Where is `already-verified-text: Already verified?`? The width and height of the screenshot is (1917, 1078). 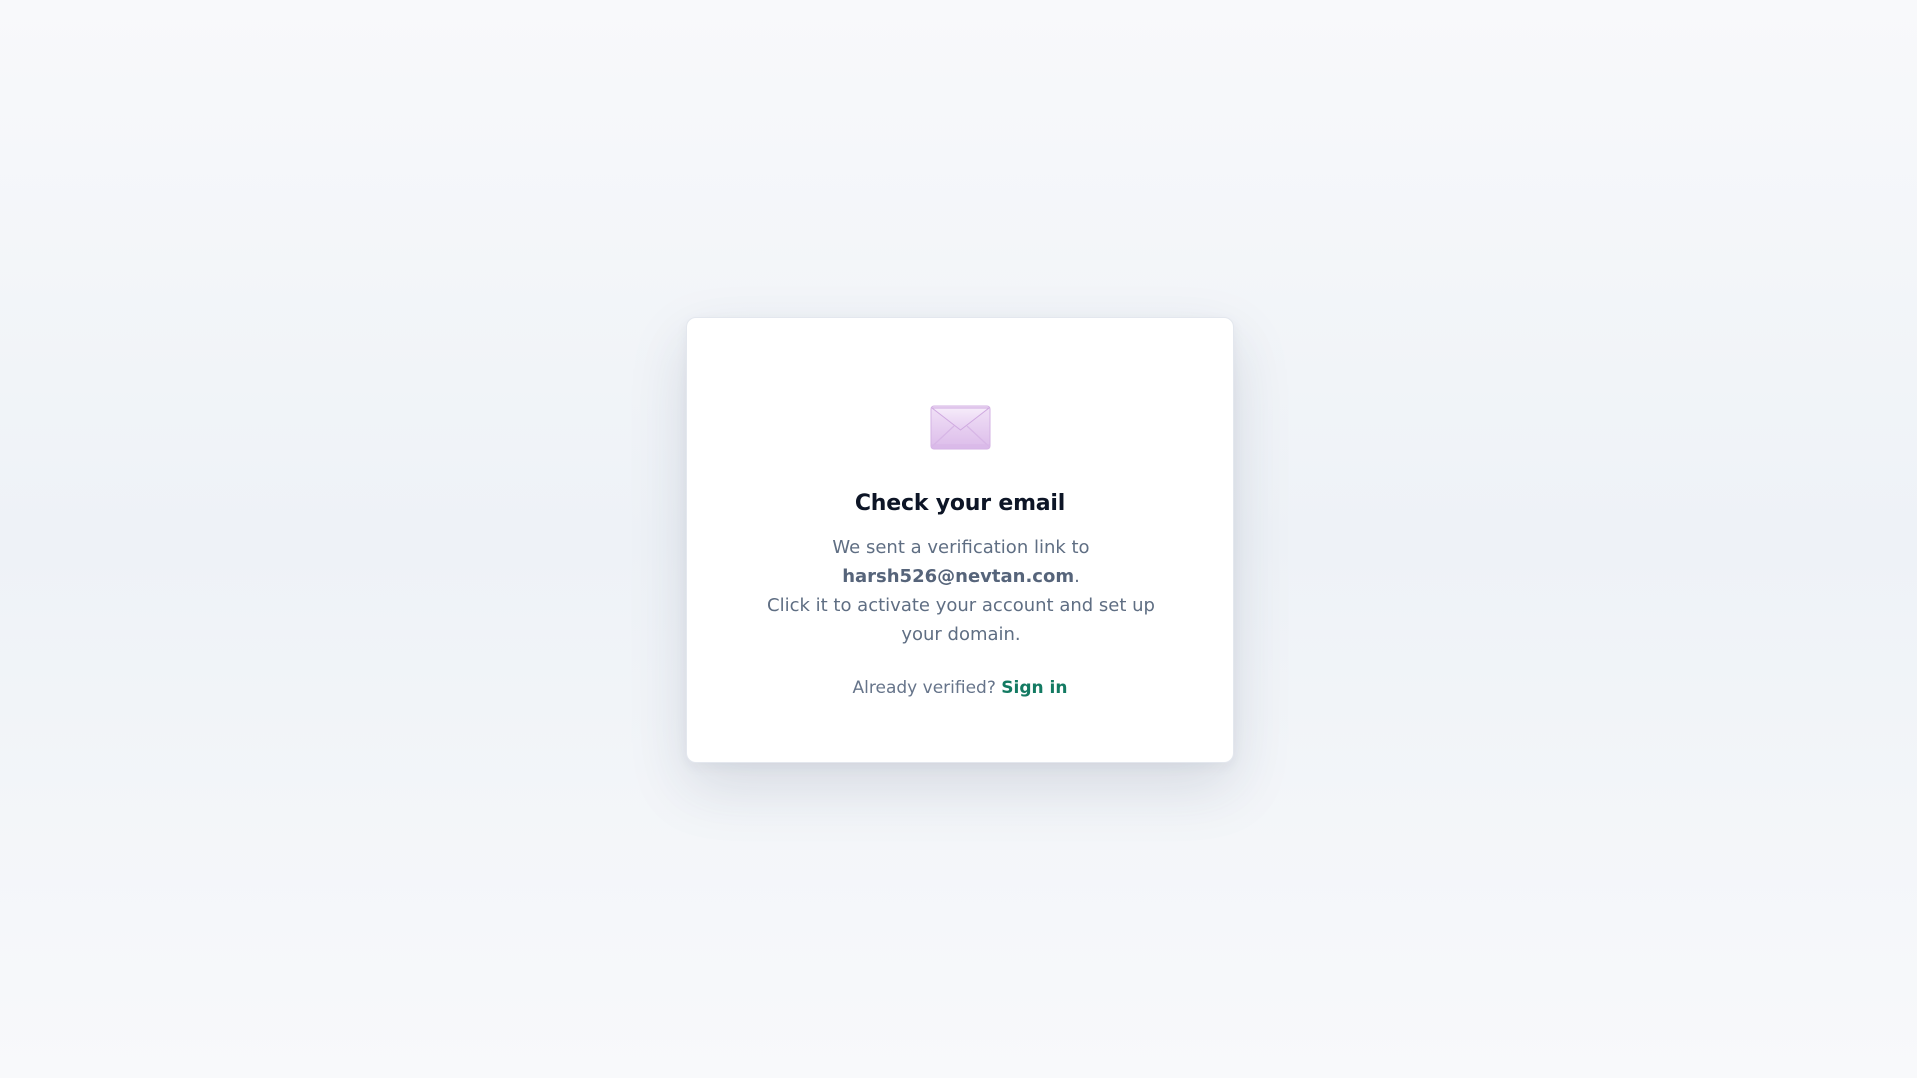
already-verified-text: Already verified? is located at coordinates (924, 688).